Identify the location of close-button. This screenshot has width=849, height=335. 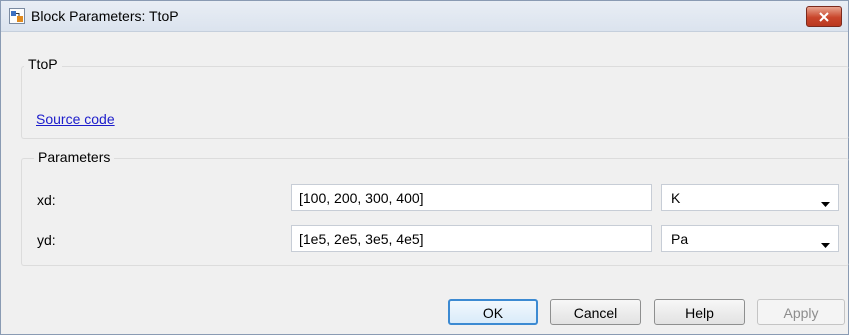
(824, 16).